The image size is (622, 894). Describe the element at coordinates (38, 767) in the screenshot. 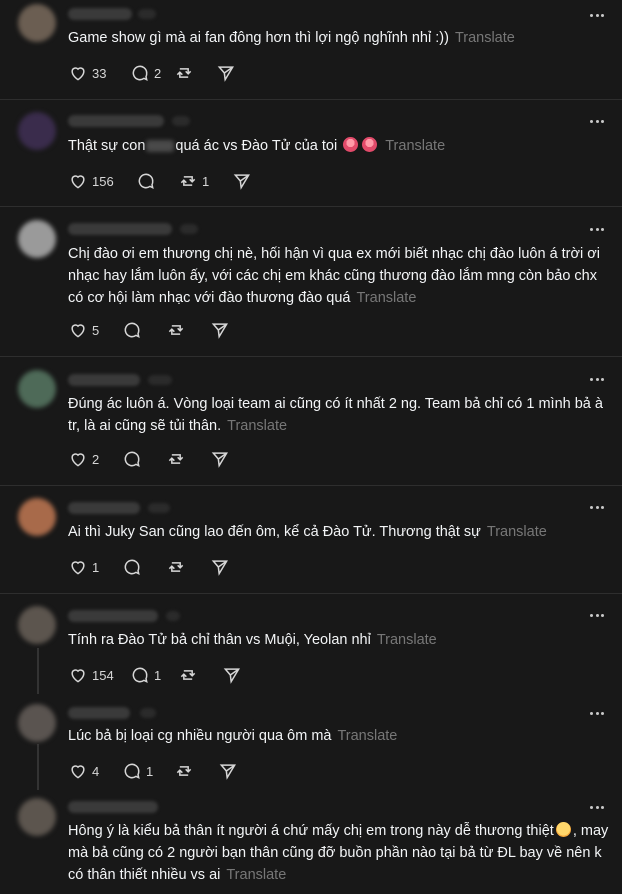

I see `thread-connector` at that location.